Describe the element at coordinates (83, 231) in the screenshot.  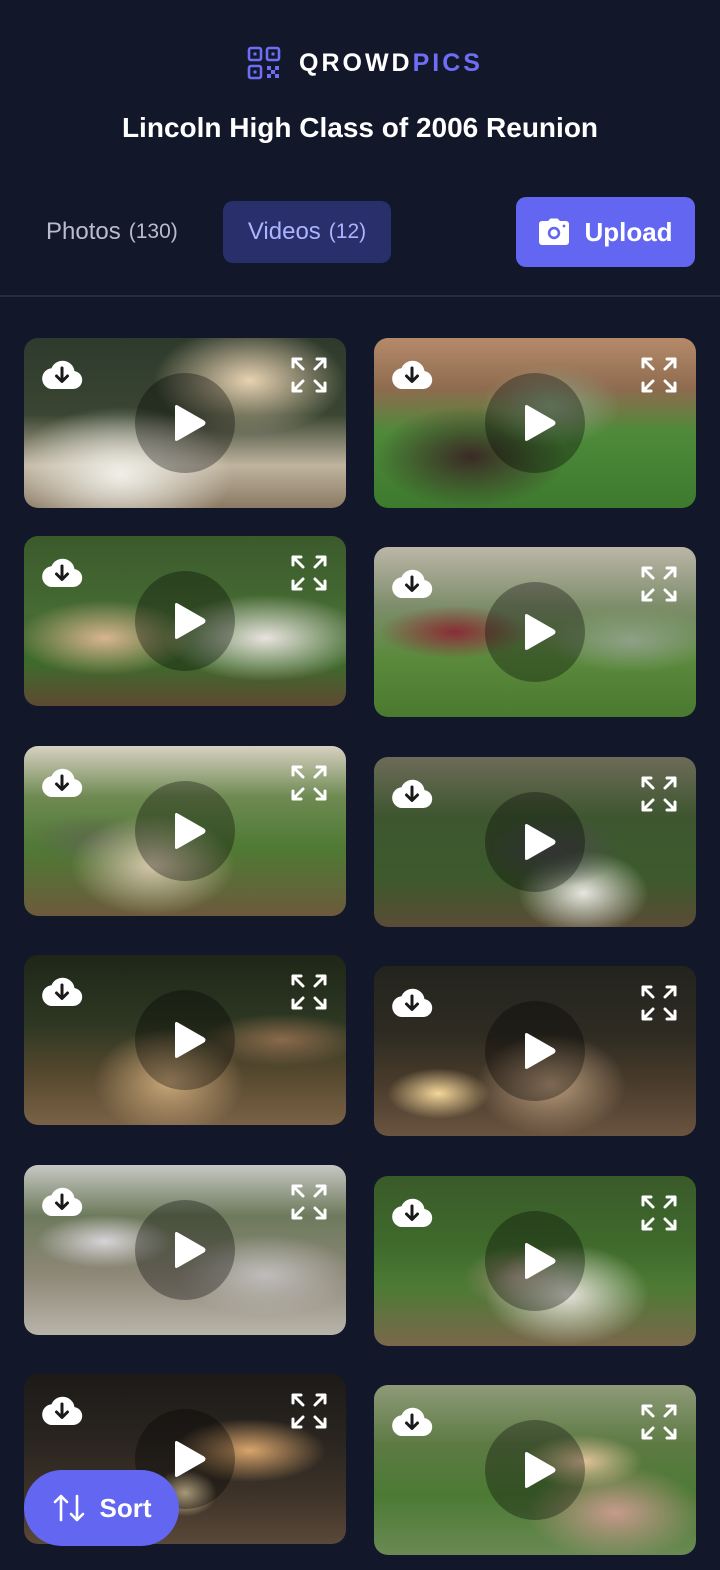
I see `tab-photos-label: Photos` at that location.